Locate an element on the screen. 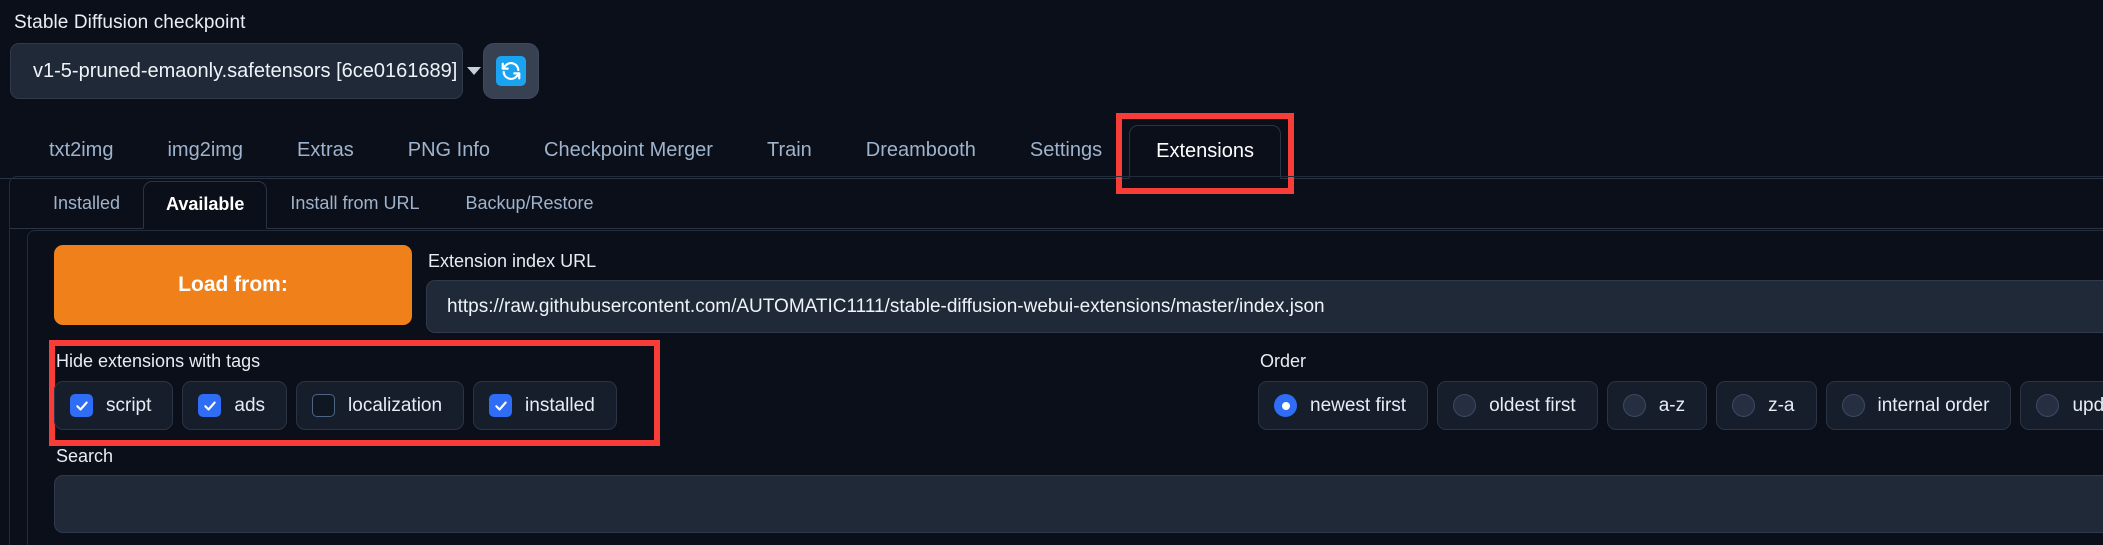 This screenshot has height=545, width=2103. tab-png-info: PNG Info is located at coordinates (449, 158).